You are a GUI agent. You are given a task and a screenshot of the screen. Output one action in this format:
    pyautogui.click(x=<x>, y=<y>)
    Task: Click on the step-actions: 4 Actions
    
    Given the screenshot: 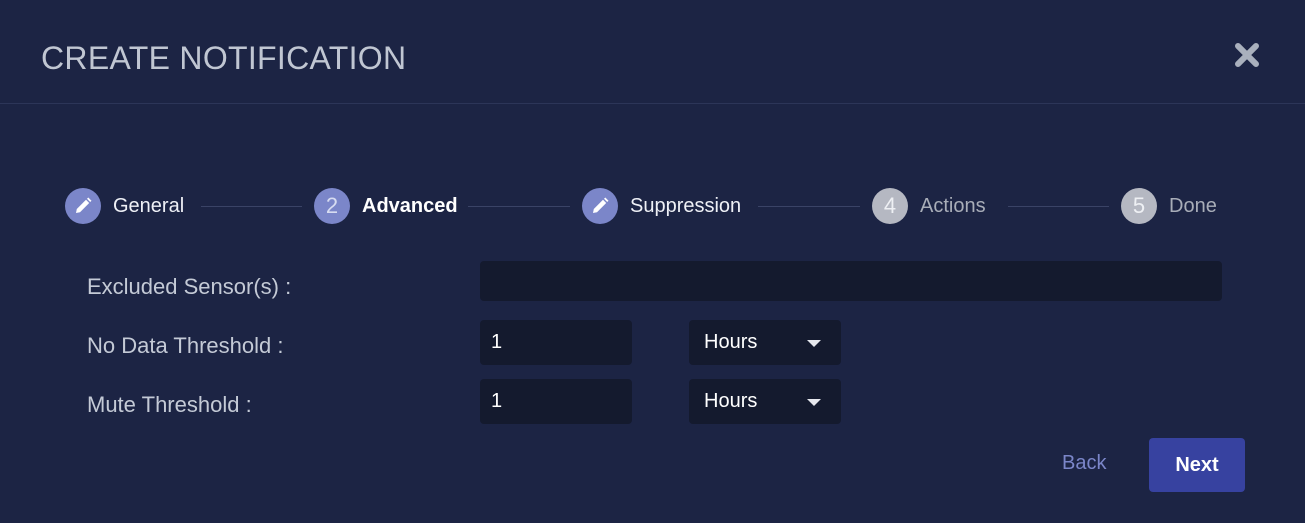 What is the action you would take?
    pyautogui.click(x=929, y=206)
    